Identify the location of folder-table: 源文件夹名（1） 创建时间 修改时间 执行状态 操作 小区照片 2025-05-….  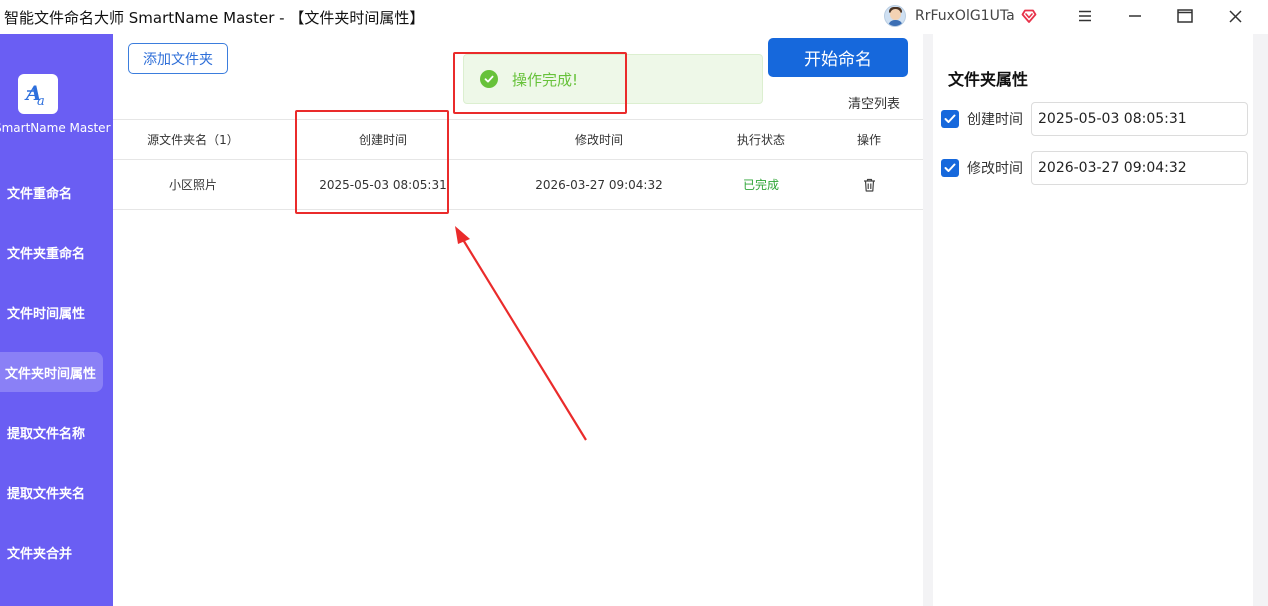
(518, 164).